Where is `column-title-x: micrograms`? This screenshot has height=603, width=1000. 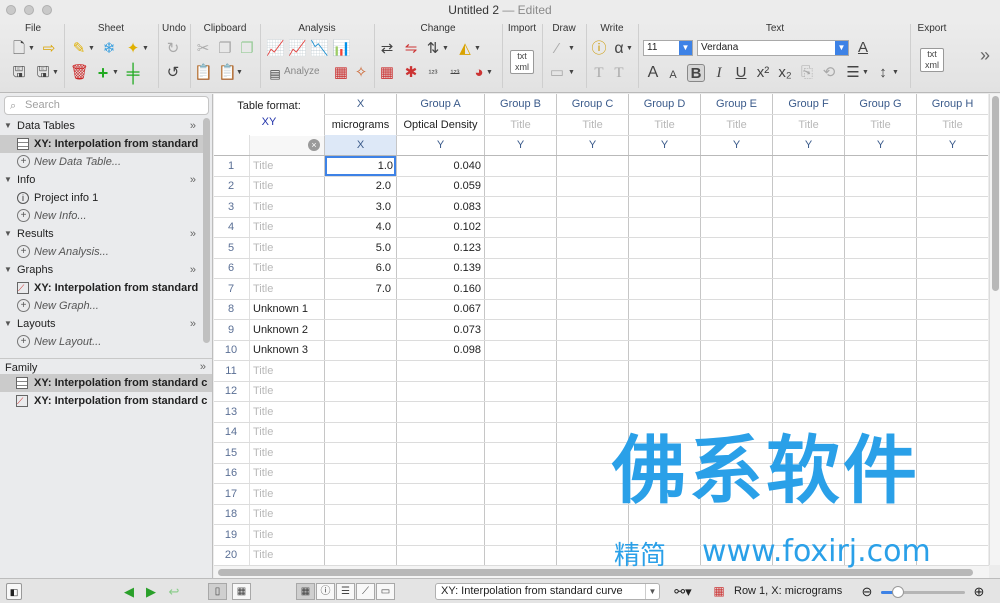
column-title-x: micrograms is located at coordinates (360, 125).